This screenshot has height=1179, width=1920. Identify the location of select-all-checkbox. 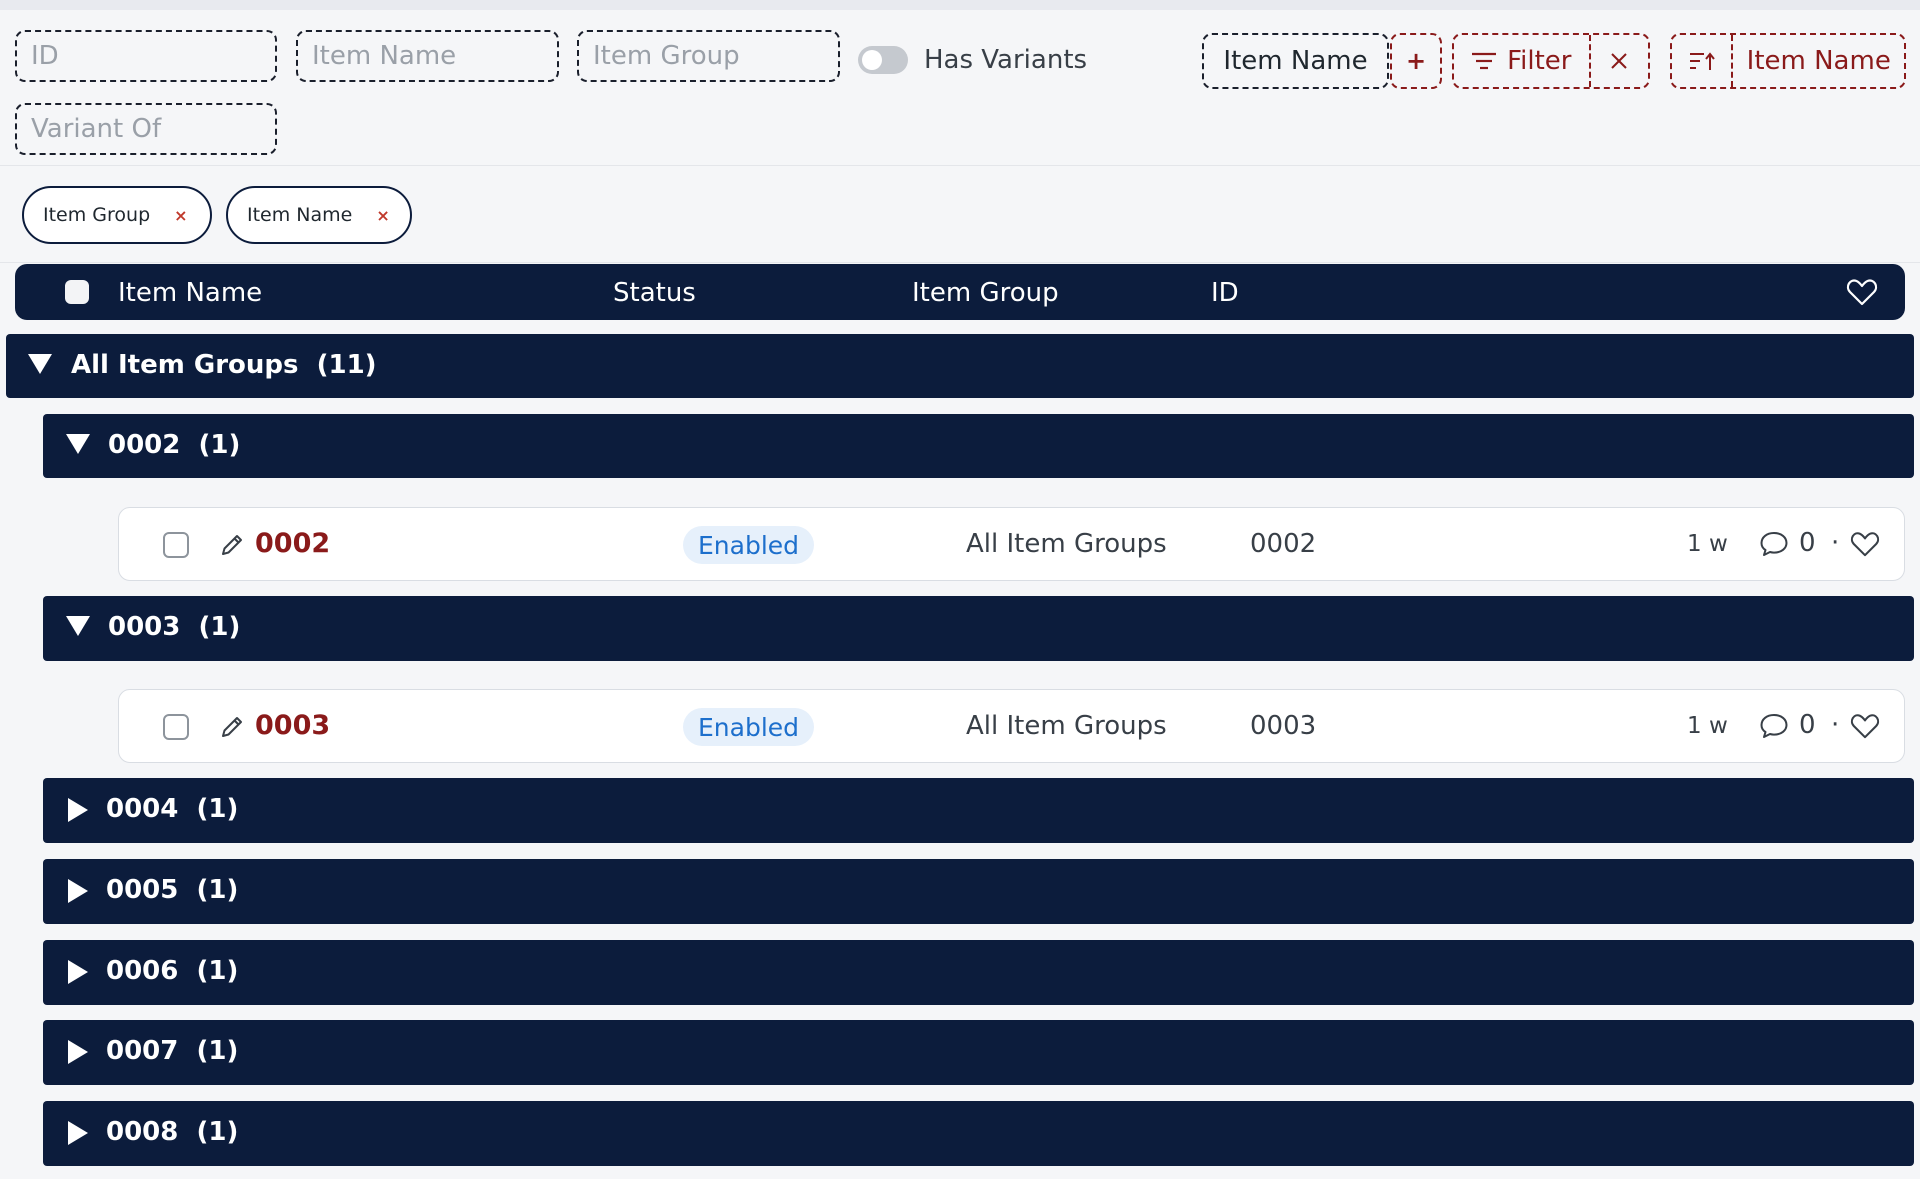
(77, 292).